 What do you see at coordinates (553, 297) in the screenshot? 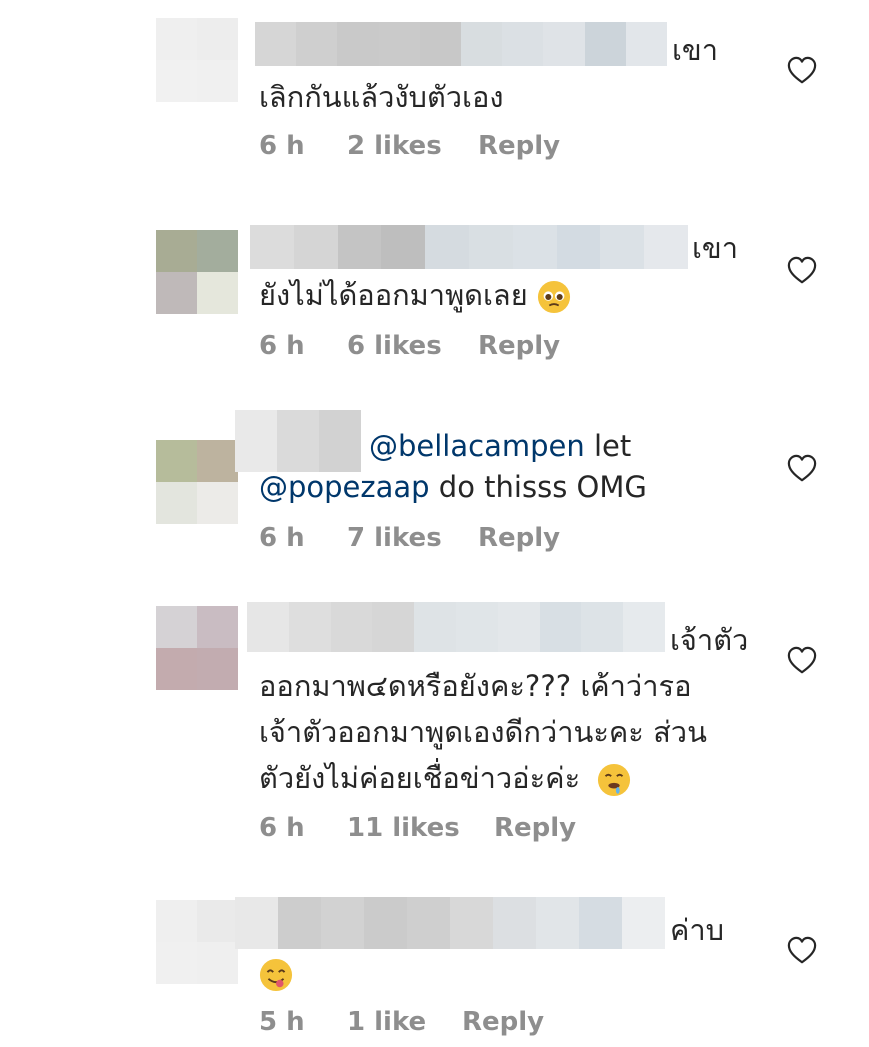
I see `pleading-face-icon` at bounding box center [553, 297].